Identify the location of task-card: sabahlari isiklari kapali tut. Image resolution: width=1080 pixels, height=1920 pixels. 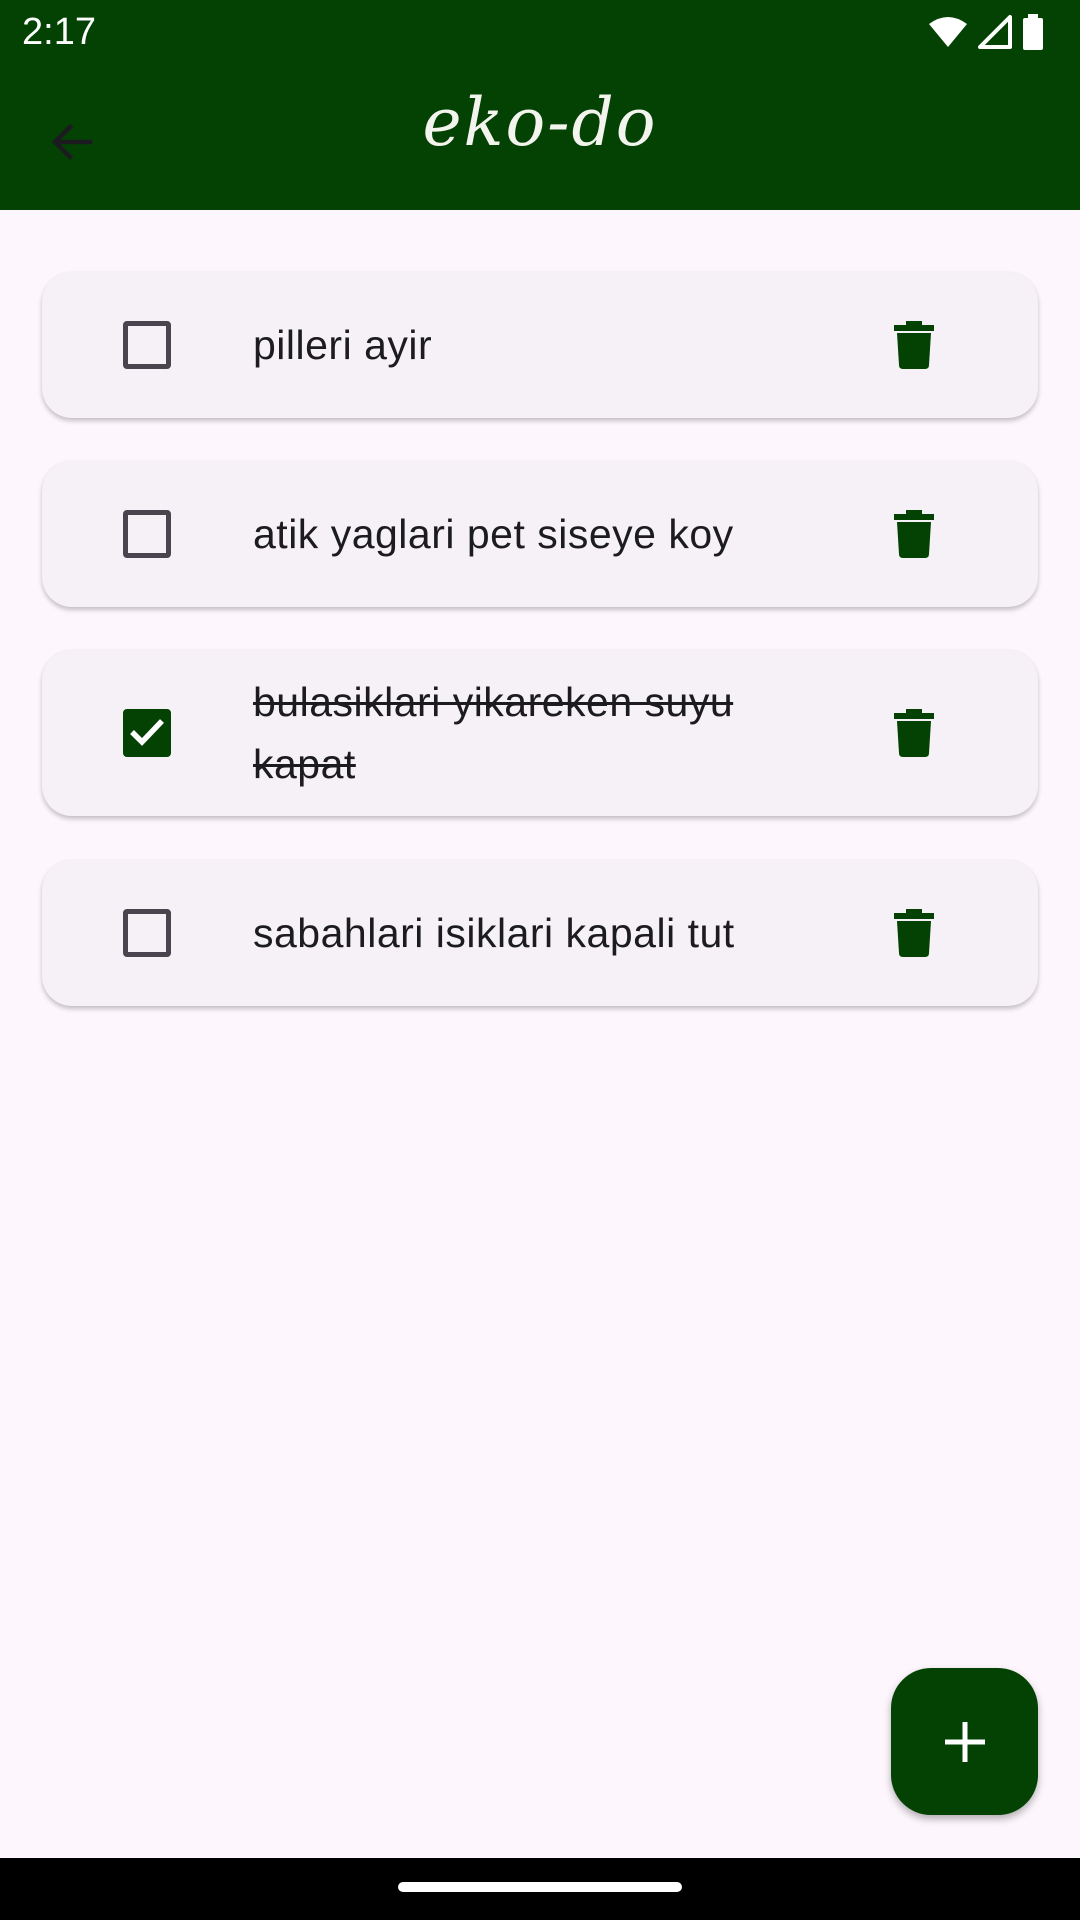
(540, 933).